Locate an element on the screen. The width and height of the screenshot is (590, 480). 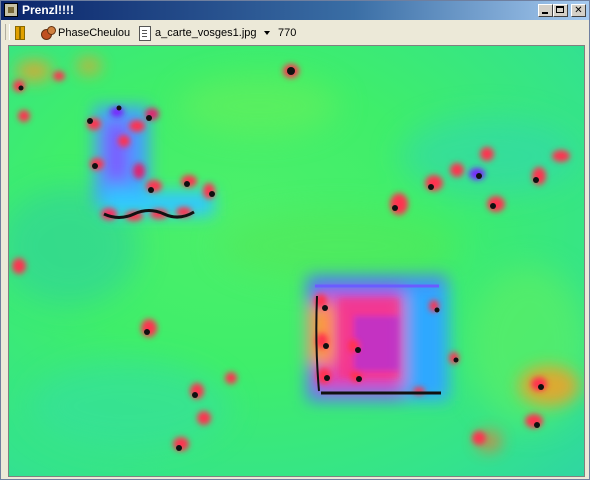
toolbar: PhaseCheulou a_carte_vosges1.jpg 770 is located at coordinates (295, 32).